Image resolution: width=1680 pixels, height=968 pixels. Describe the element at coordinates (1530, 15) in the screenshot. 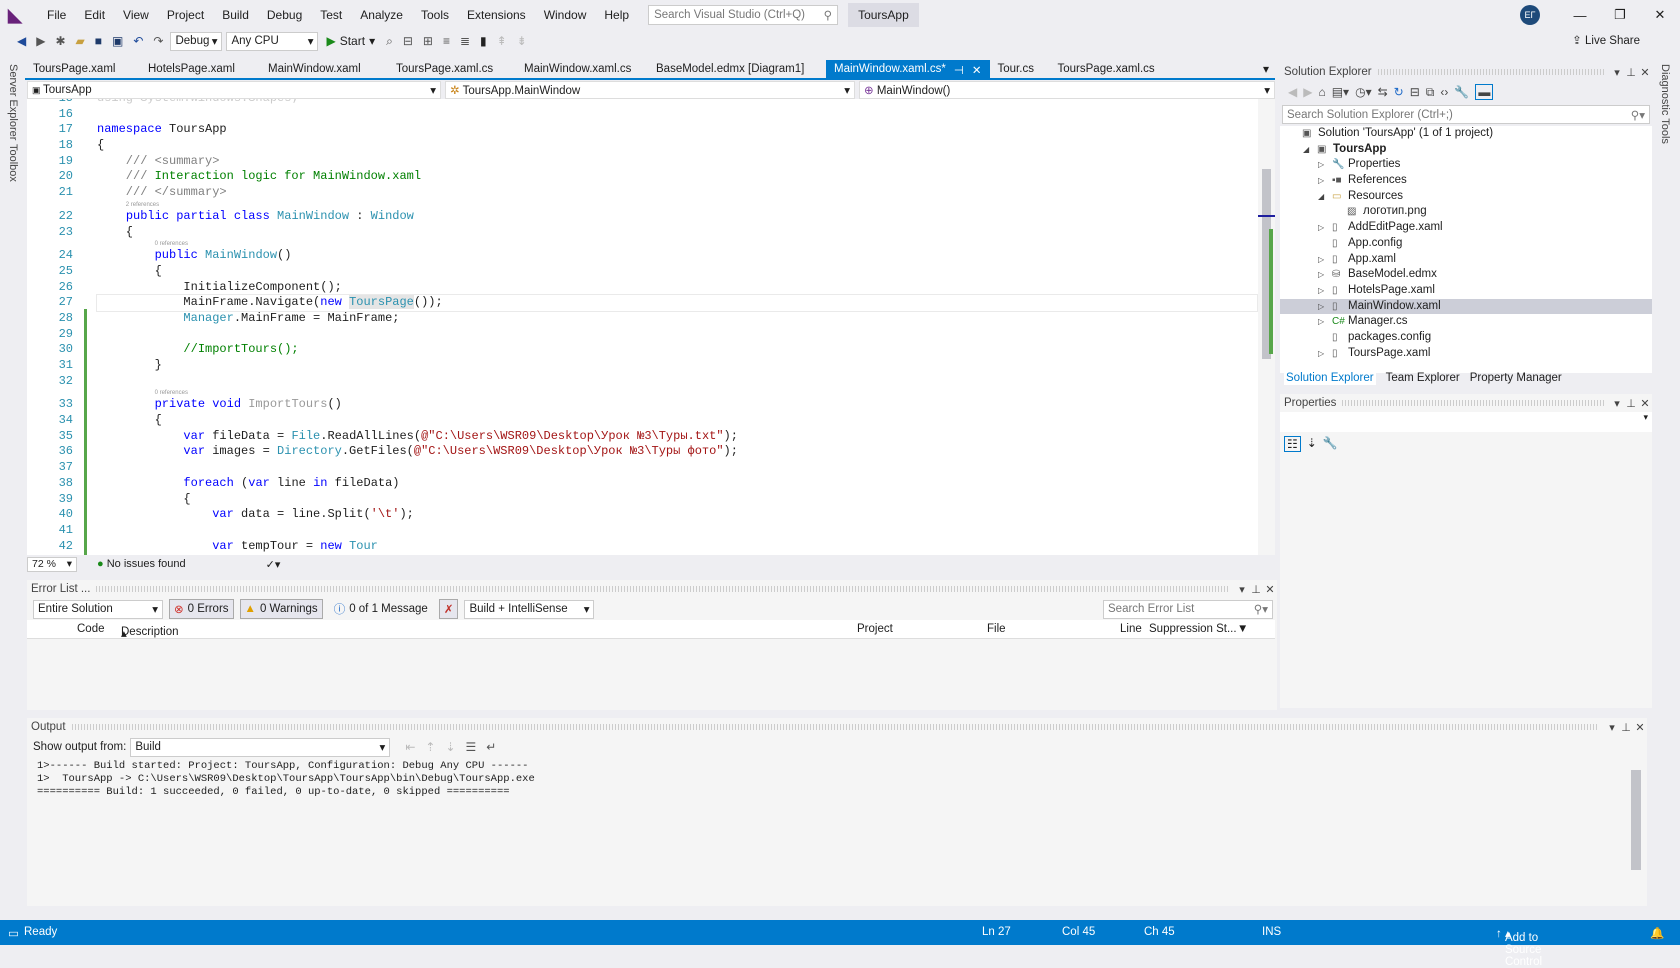

I see `avatar: EГ` at that location.